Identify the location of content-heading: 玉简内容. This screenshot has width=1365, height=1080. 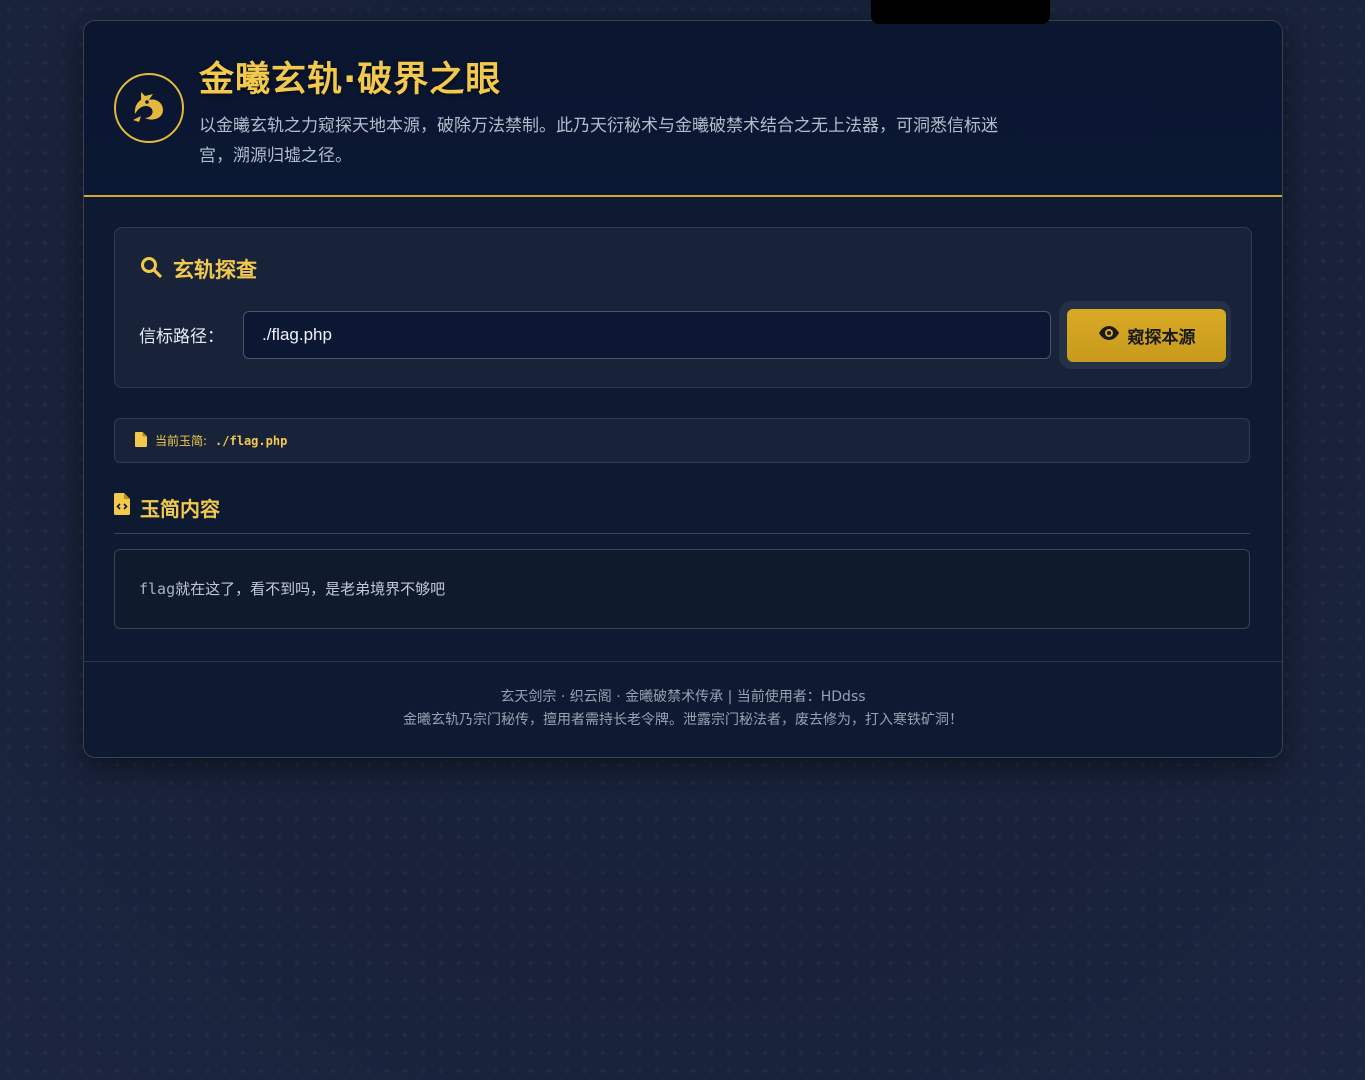
(682, 513).